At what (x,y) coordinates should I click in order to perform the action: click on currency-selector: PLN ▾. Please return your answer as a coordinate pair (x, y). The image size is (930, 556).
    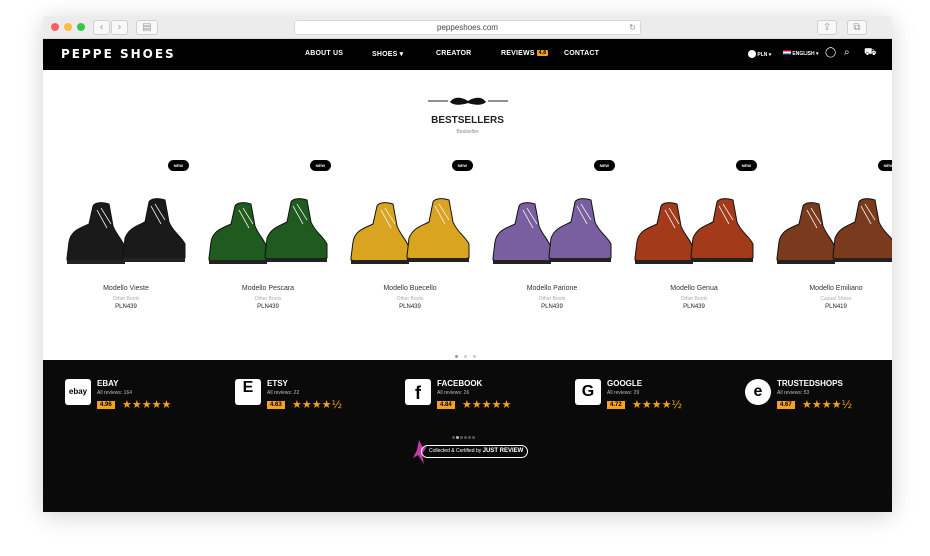
    Looking at the image, I should click on (759, 54).